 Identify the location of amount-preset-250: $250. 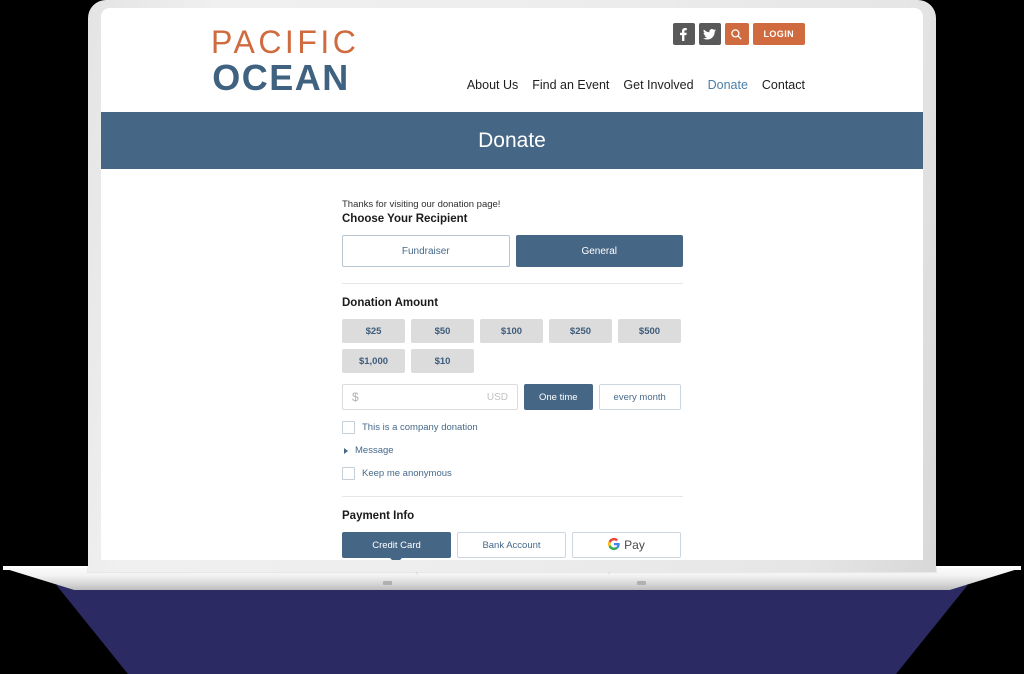
(580, 331).